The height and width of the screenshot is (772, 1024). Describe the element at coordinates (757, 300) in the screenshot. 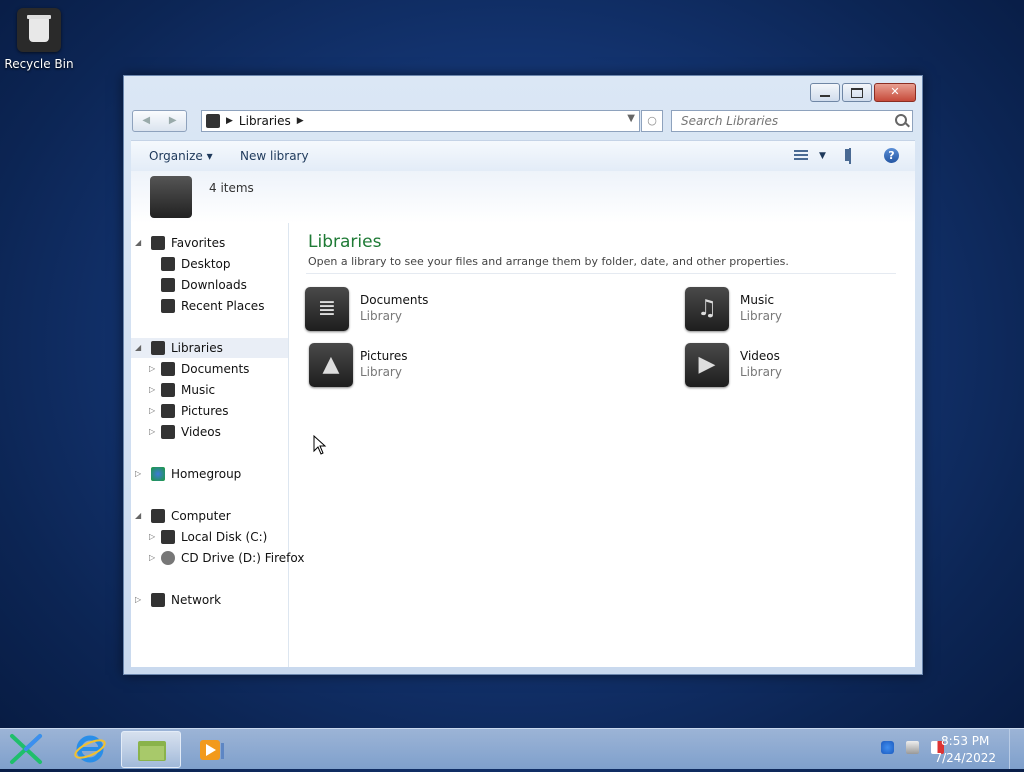

I see `library-name: Music` at that location.